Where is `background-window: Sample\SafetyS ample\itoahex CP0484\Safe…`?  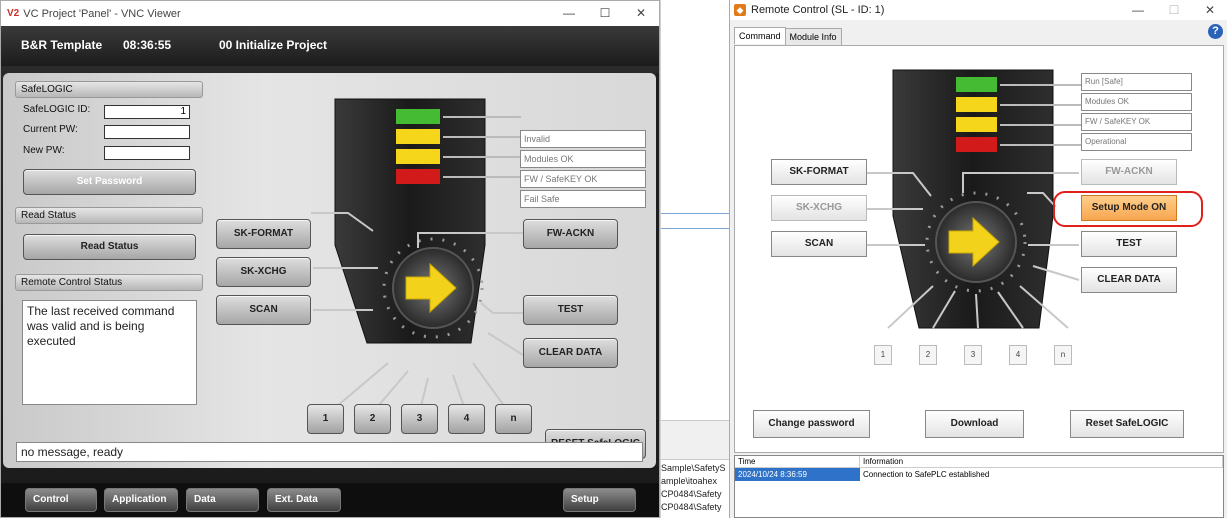 background-window: Sample\SafetyS ample\itoahex CP0484\Safe… is located at coordinates (695, 259).